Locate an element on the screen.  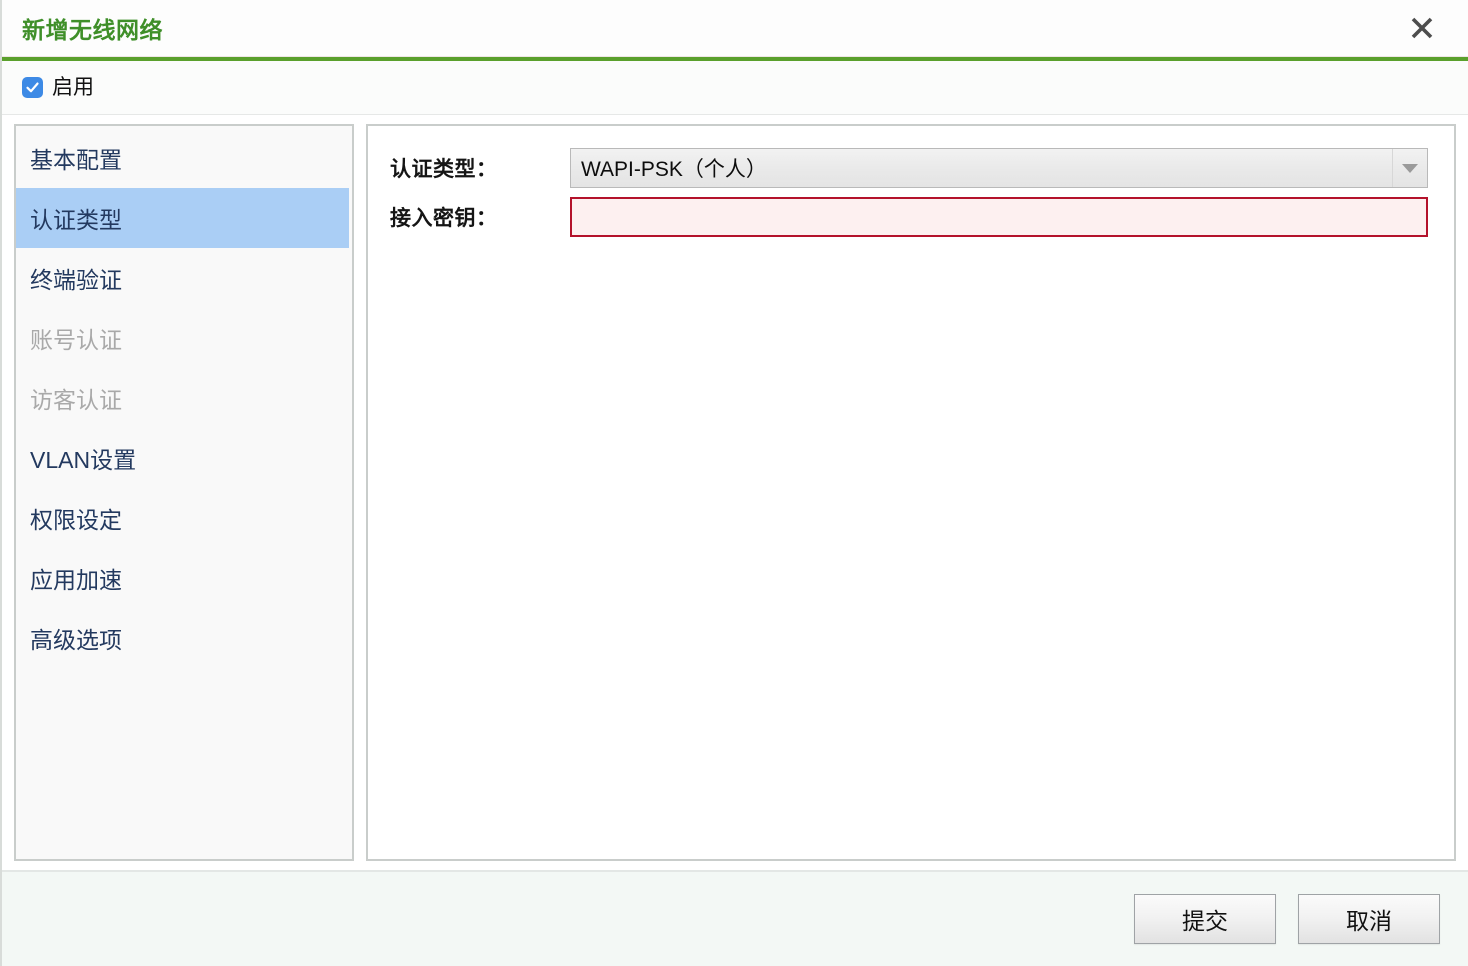
sidebar-item-app-acceleration: 应用加速 is located at coordinates (182, 578).